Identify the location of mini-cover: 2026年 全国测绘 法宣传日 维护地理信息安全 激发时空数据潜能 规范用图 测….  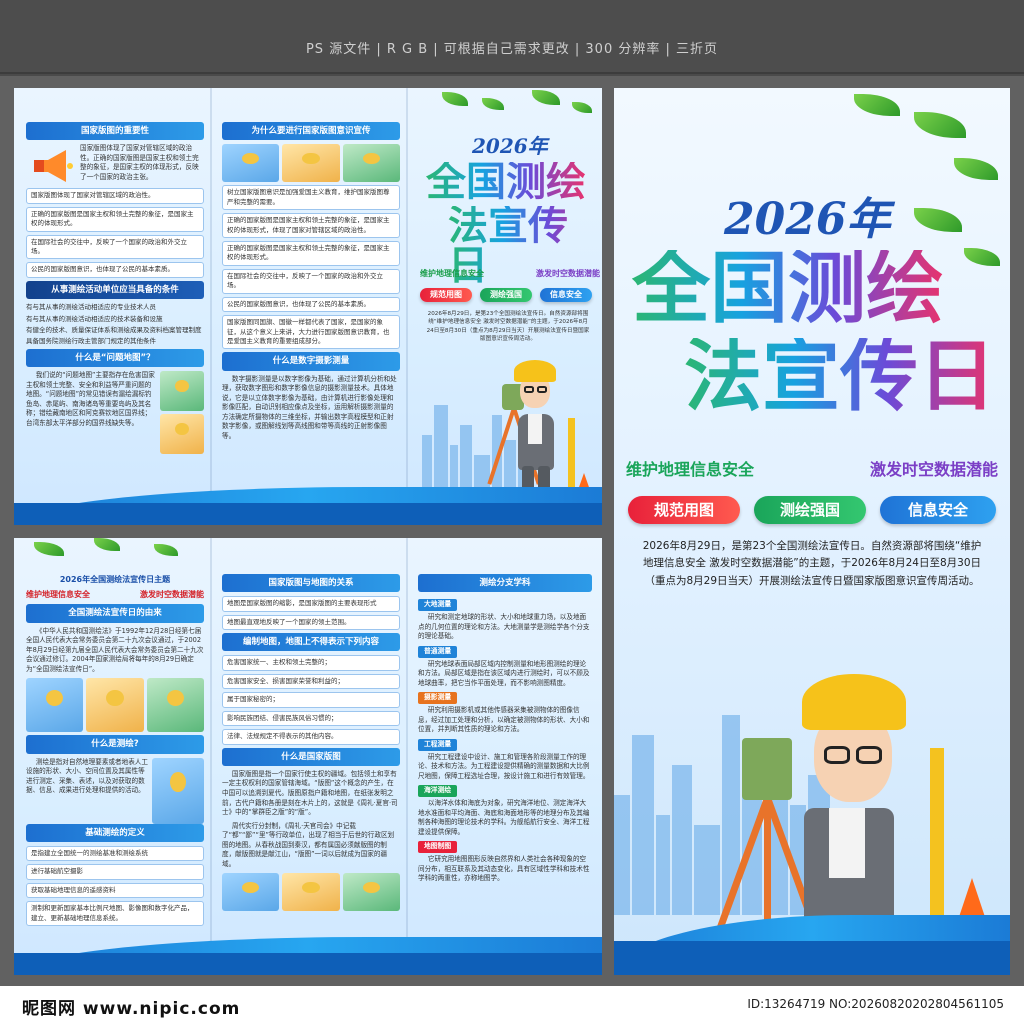
(507, 306).